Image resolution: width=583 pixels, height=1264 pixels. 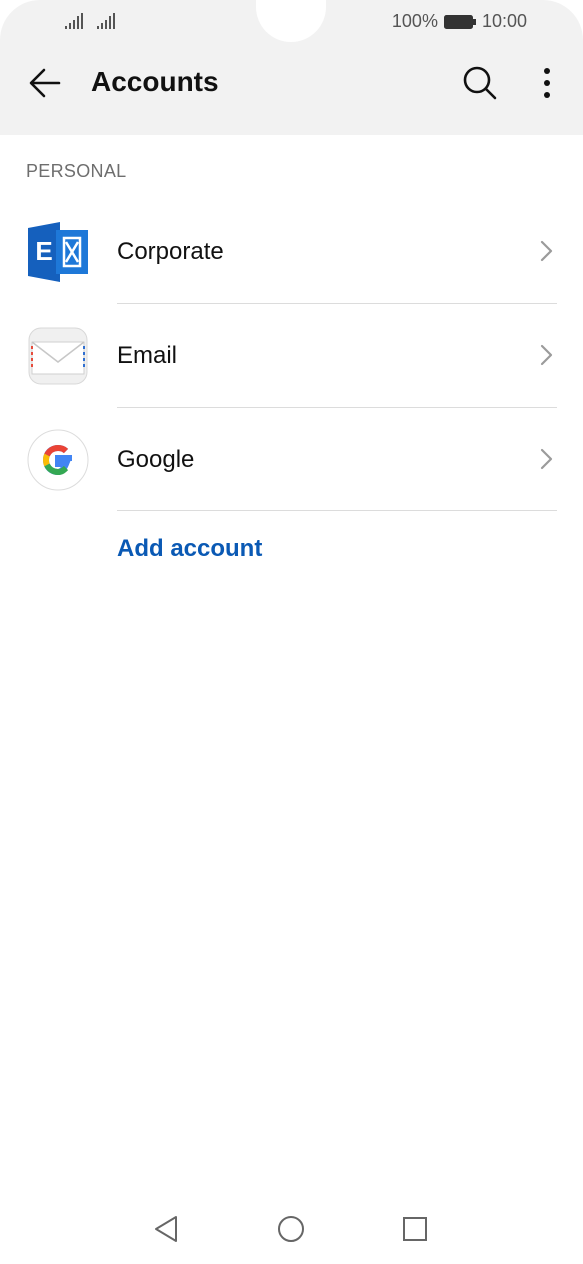 What do you see at coordinates (45, 83) in the screenshot?
I see `back-arrow-icon` at bounding box center [45, 83].